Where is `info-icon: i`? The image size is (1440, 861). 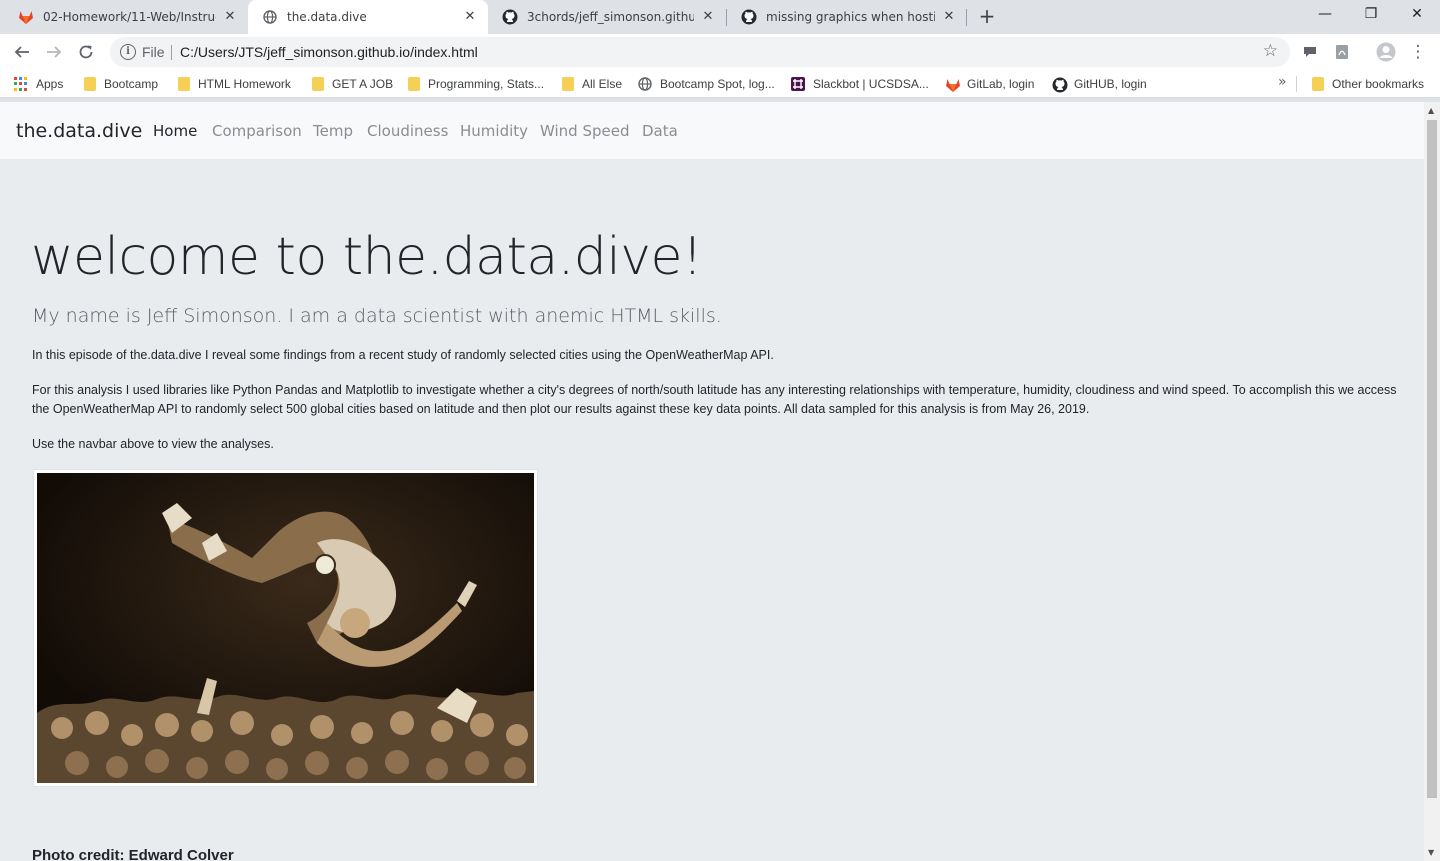 info-icon: i is located at coordinates (128, 52).